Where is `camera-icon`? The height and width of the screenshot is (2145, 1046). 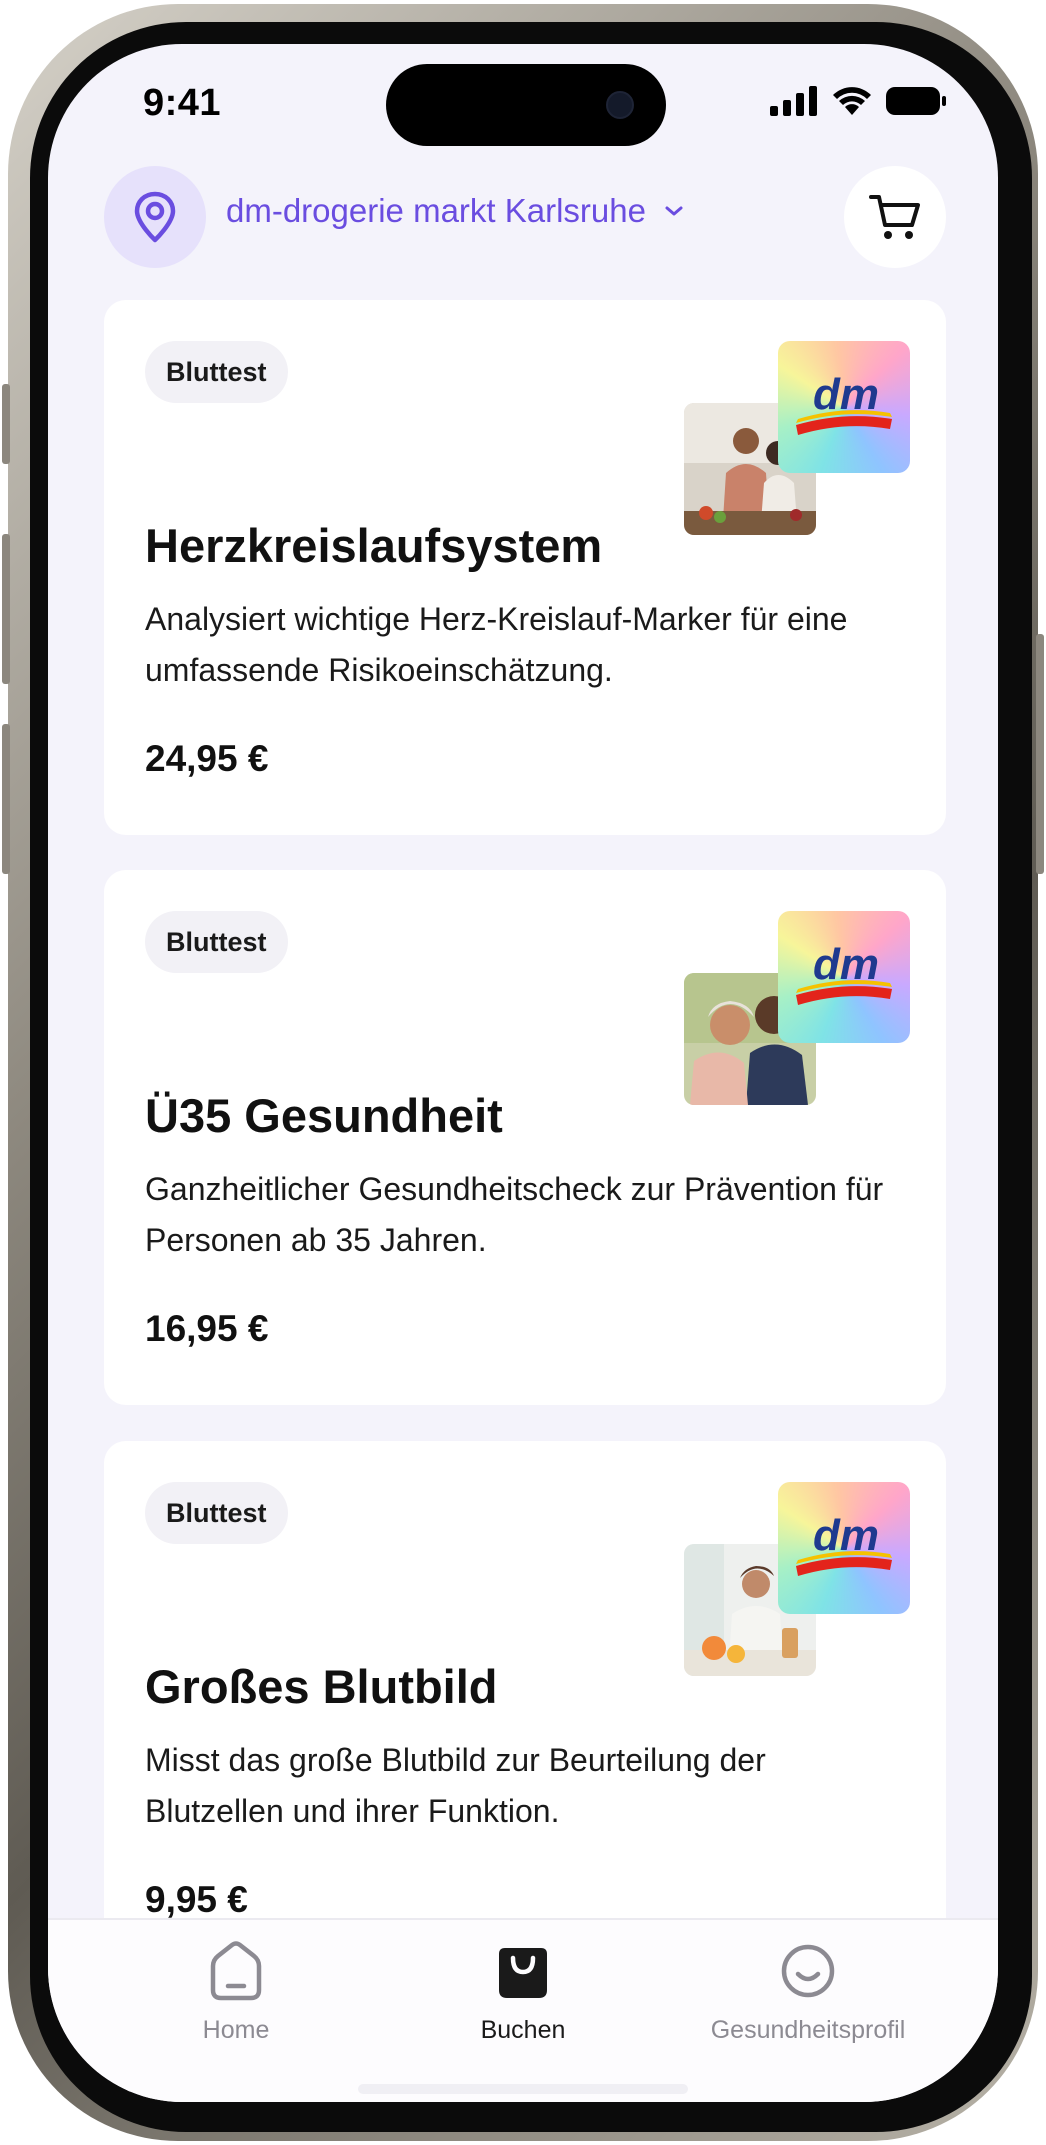
camera-icon is located at coordinates (620, 105).